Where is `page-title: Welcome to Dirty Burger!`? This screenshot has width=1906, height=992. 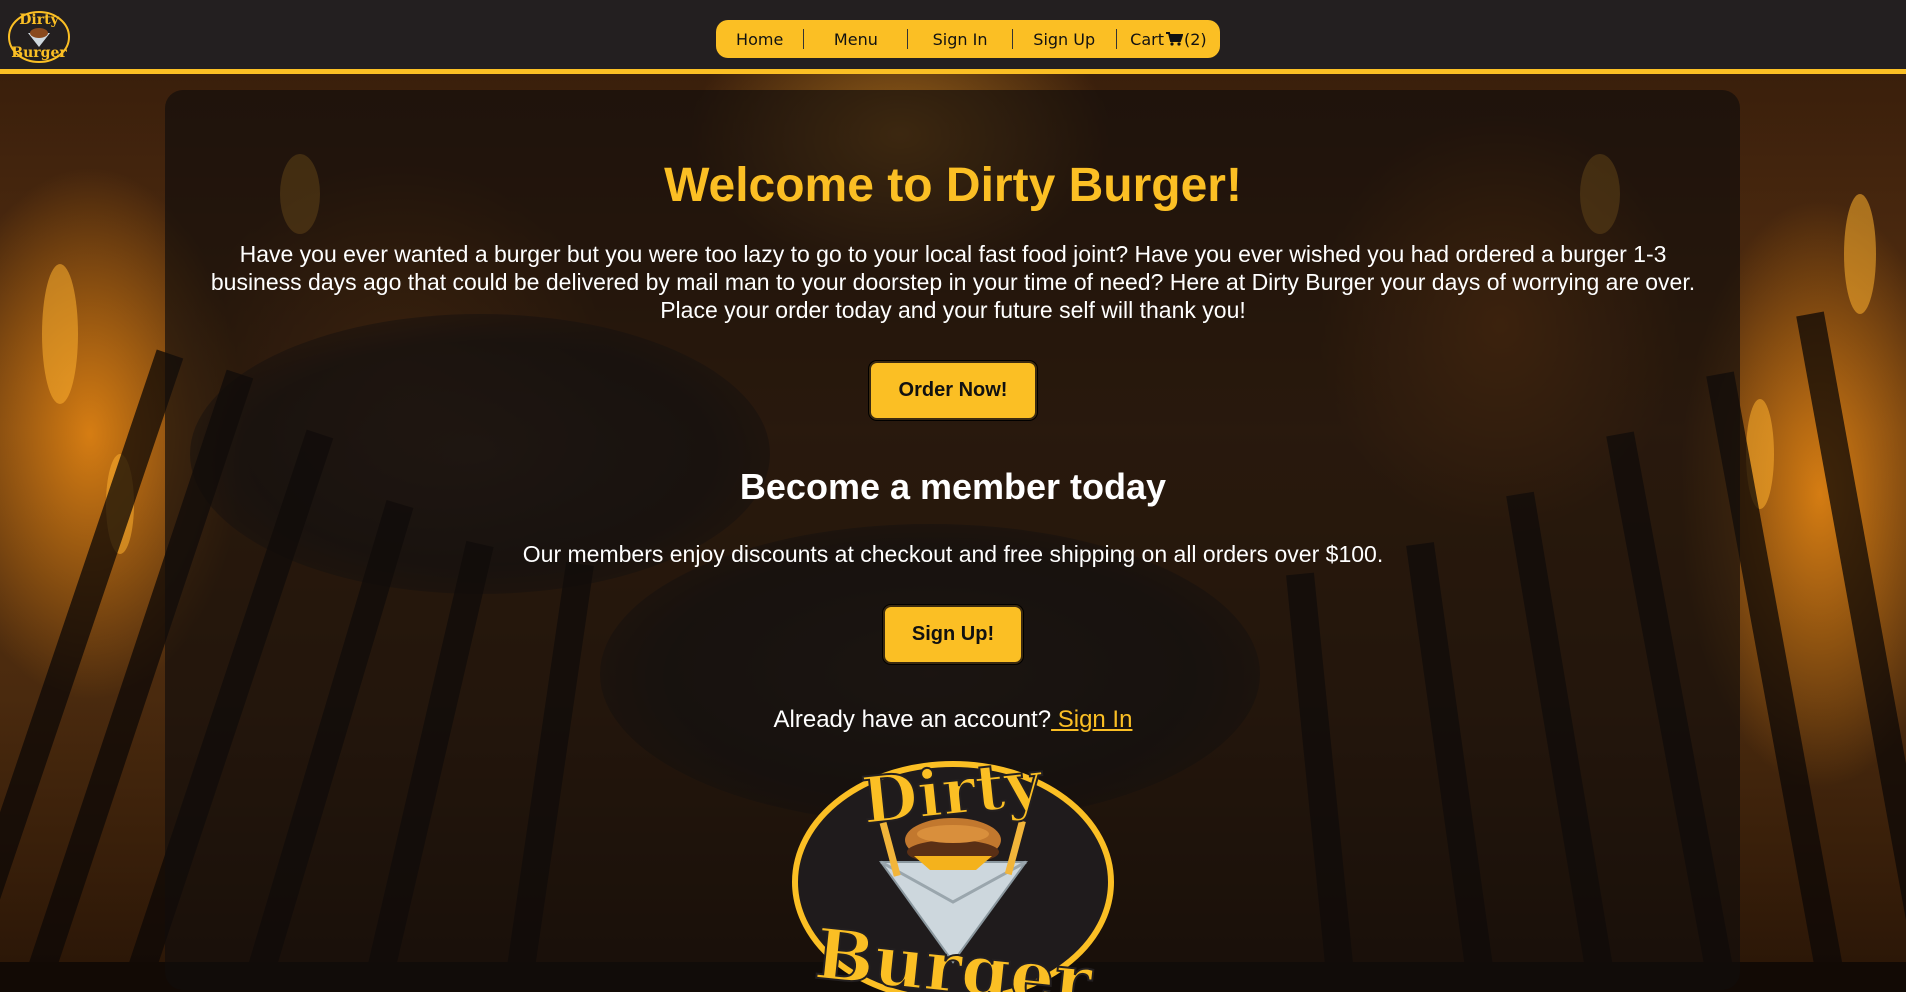 page-title: Welcome to Dirty Burger! is located at coordinates (953, 185).